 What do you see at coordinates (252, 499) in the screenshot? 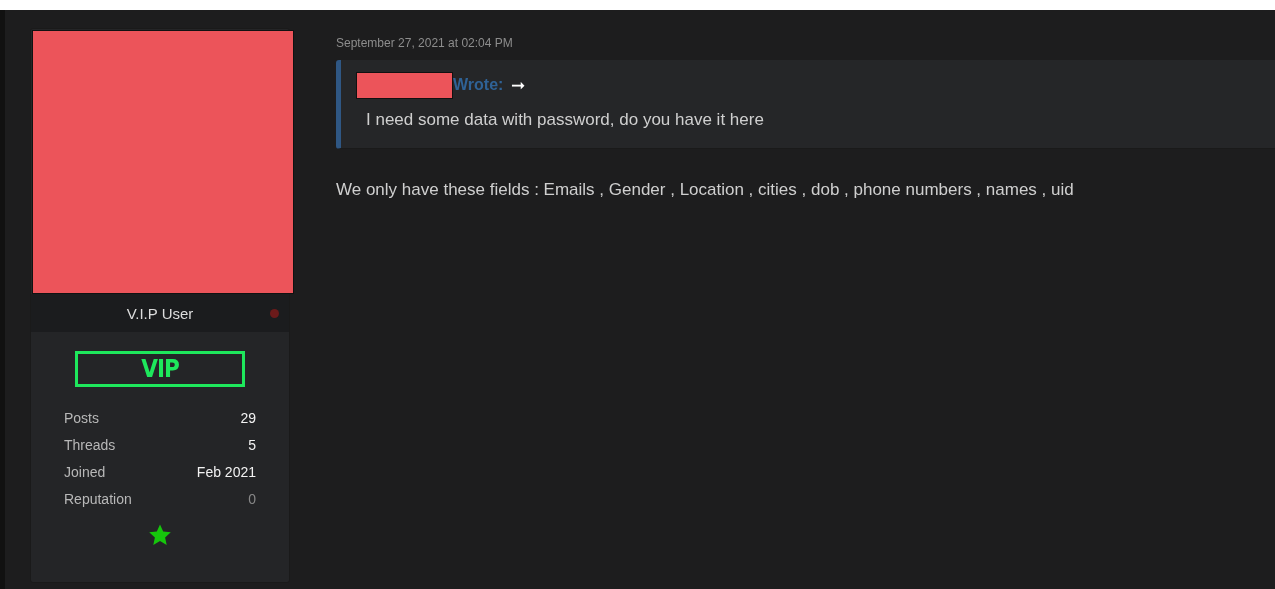
I see `stat-value: 0` at bounding box center [252, 499].